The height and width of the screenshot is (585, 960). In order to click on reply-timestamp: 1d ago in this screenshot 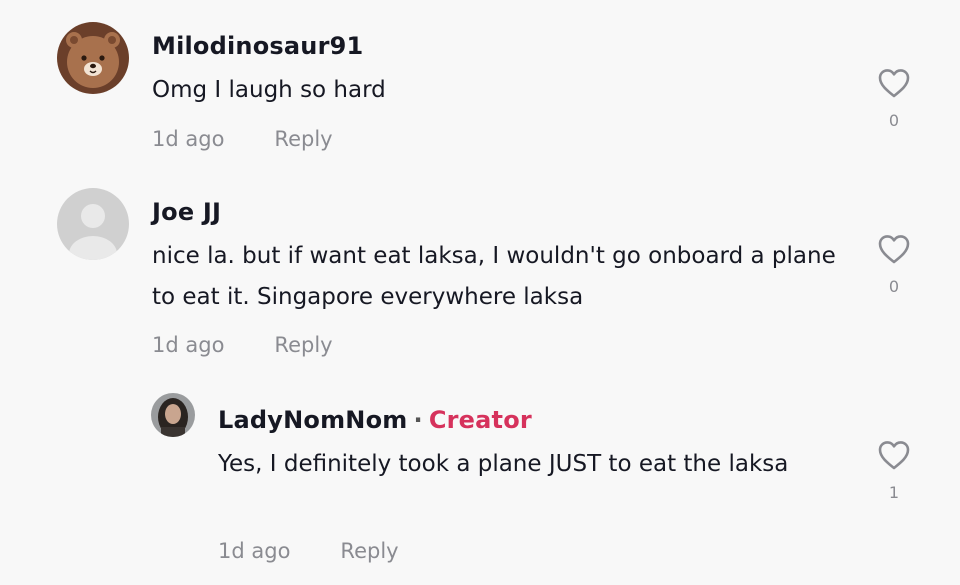, I will do `click(254, 551)`.